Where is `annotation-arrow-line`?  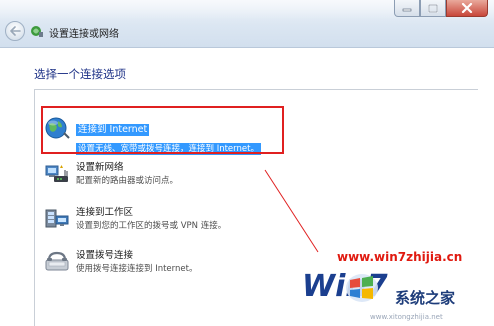 annotation-arrow-line is located at coordinates (291, 211).